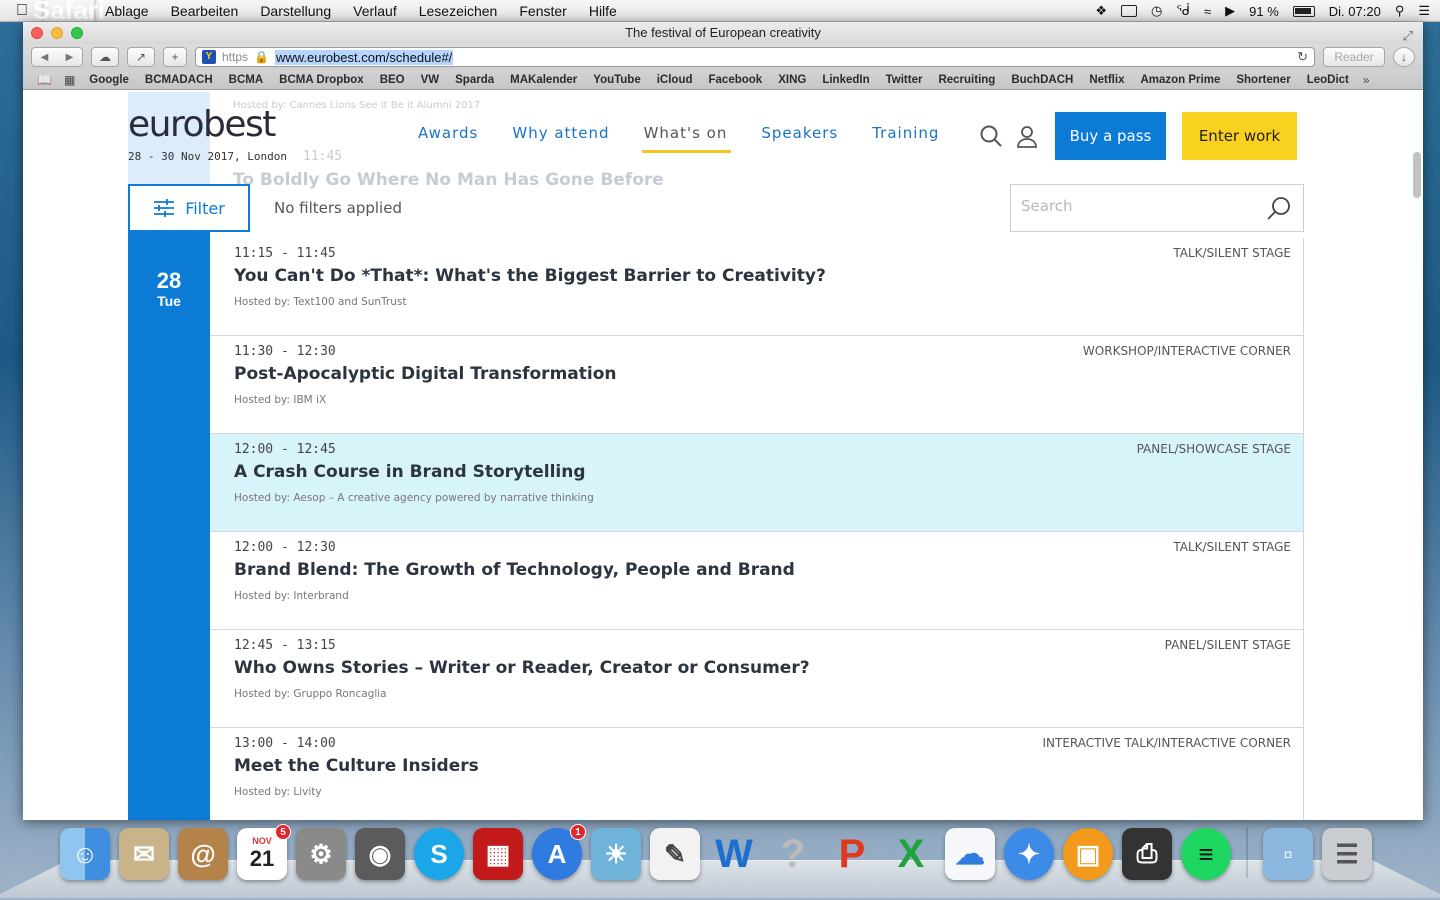 This screenshot has height=900, width=1440. What do you see at coordinates (175, 57) in the screenshot?
I see `new-tab-button: +` at bounding box center [175, 57].